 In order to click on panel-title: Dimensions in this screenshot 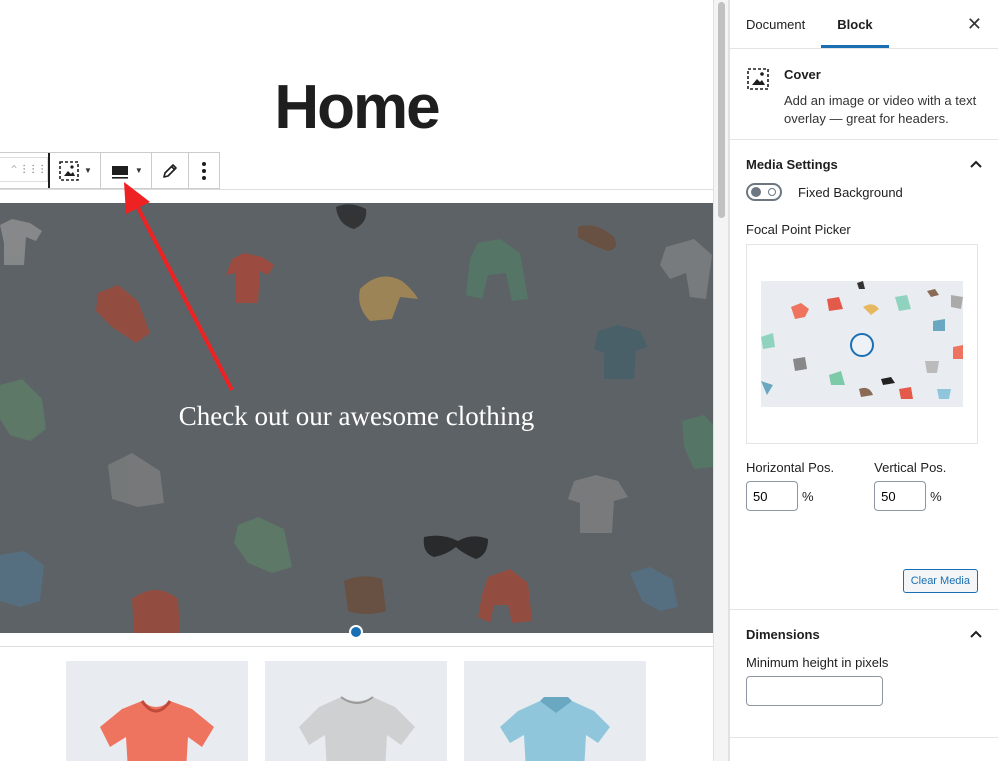, I will do `click(783, 634)`.